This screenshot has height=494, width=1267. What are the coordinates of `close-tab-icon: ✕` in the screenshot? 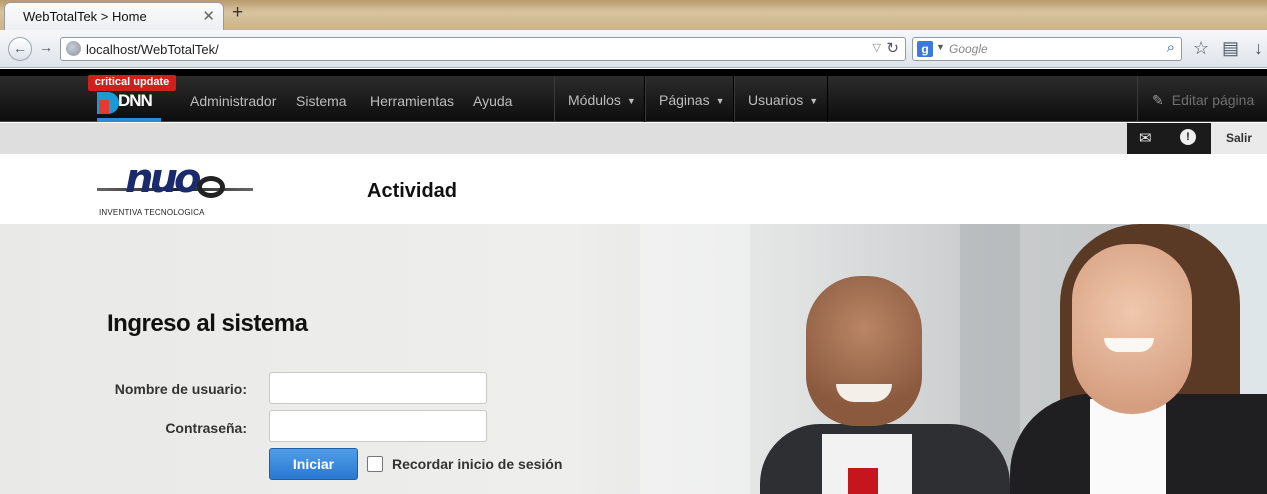 It's located at (208, 16).